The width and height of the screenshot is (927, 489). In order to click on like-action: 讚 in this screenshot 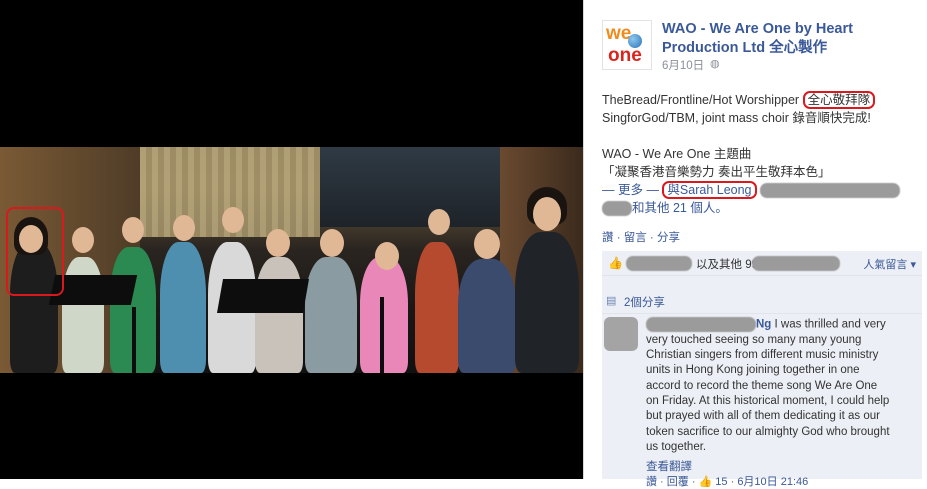, I will do `click(608, 238)`.